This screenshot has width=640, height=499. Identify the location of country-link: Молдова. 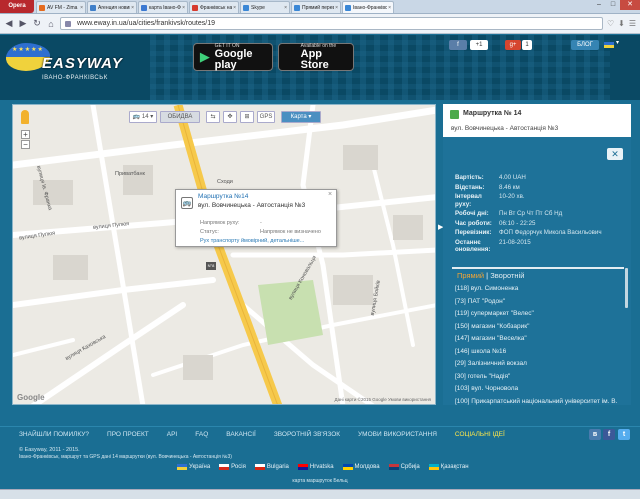
(361, 467).